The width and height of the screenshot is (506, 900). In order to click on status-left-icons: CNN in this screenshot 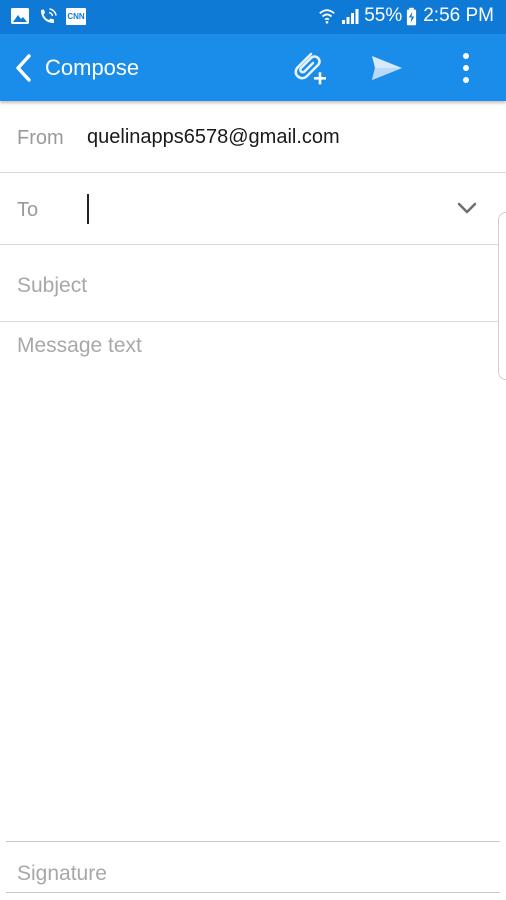, I will do `click(48, 16)`.